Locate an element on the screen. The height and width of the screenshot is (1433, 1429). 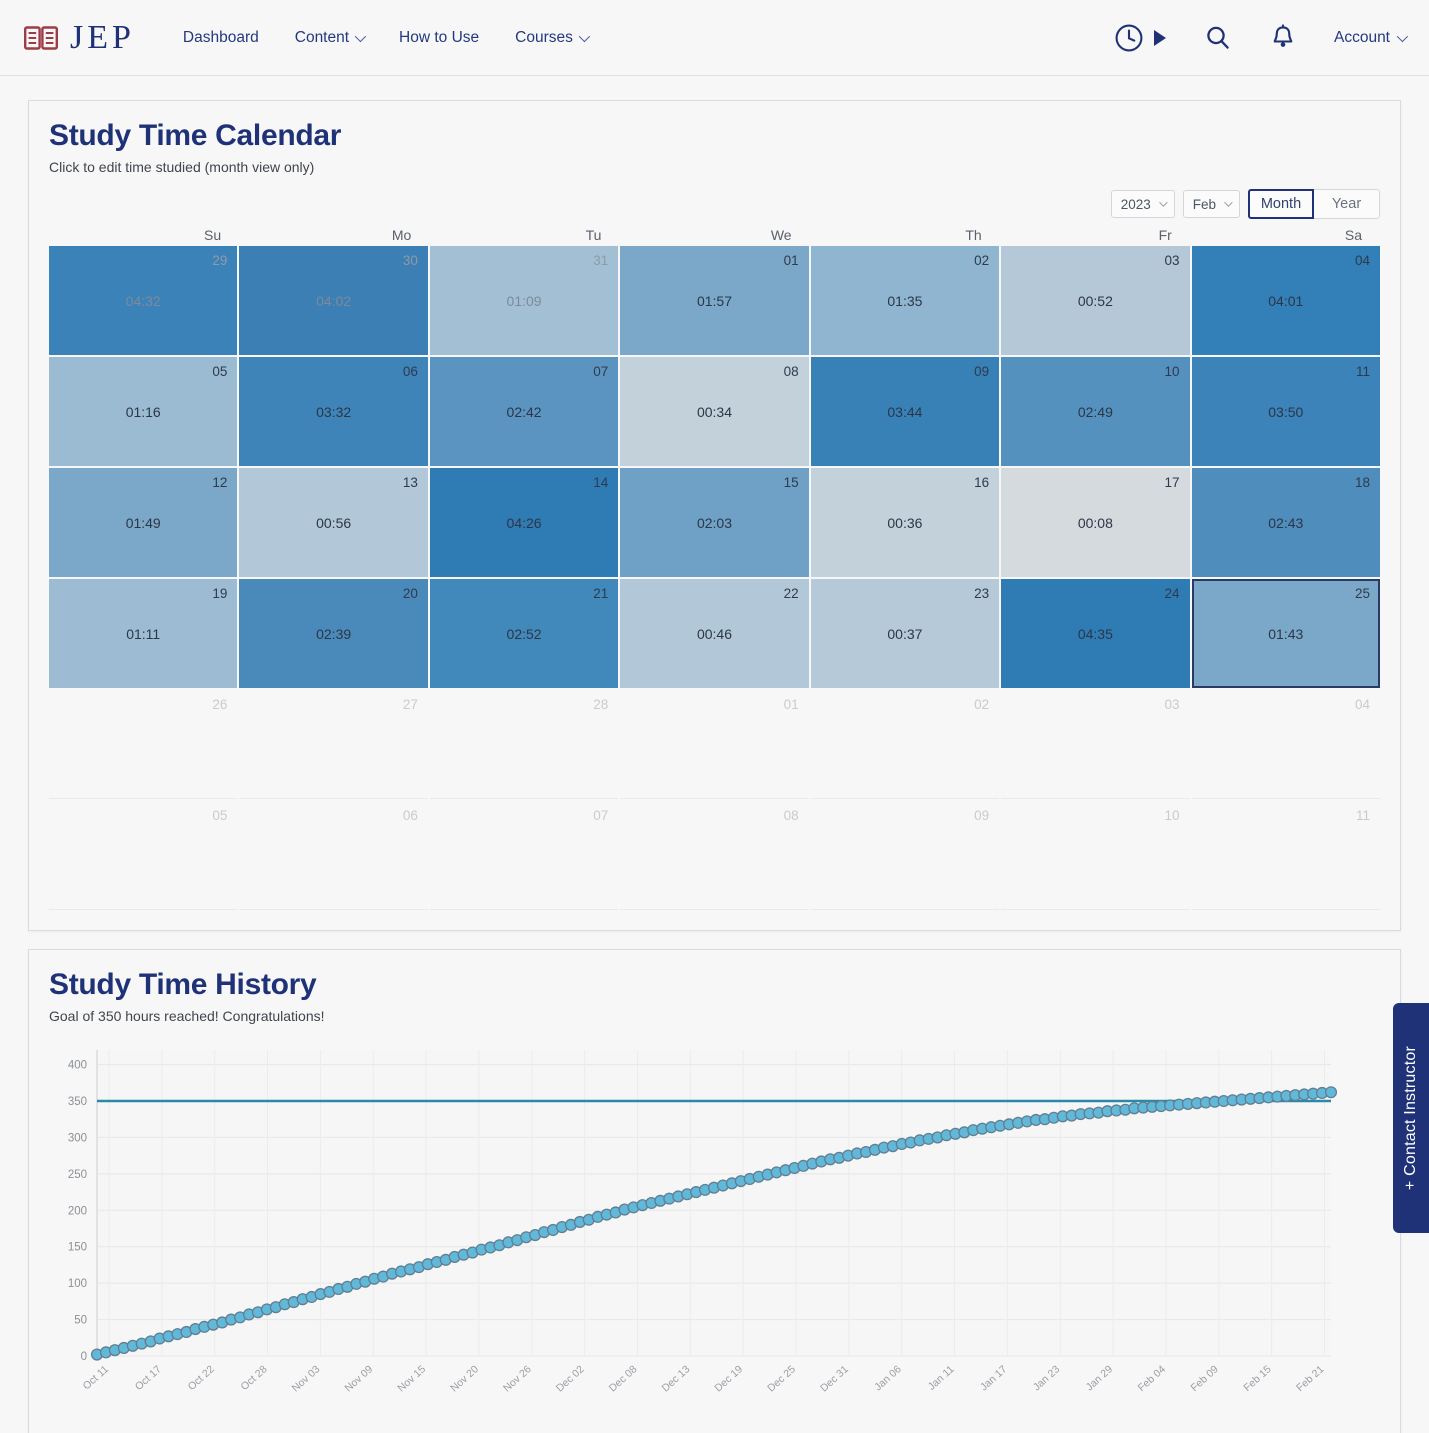
x-axis-tick-label: Feb 04 is located at coordinates (1152, 1378).